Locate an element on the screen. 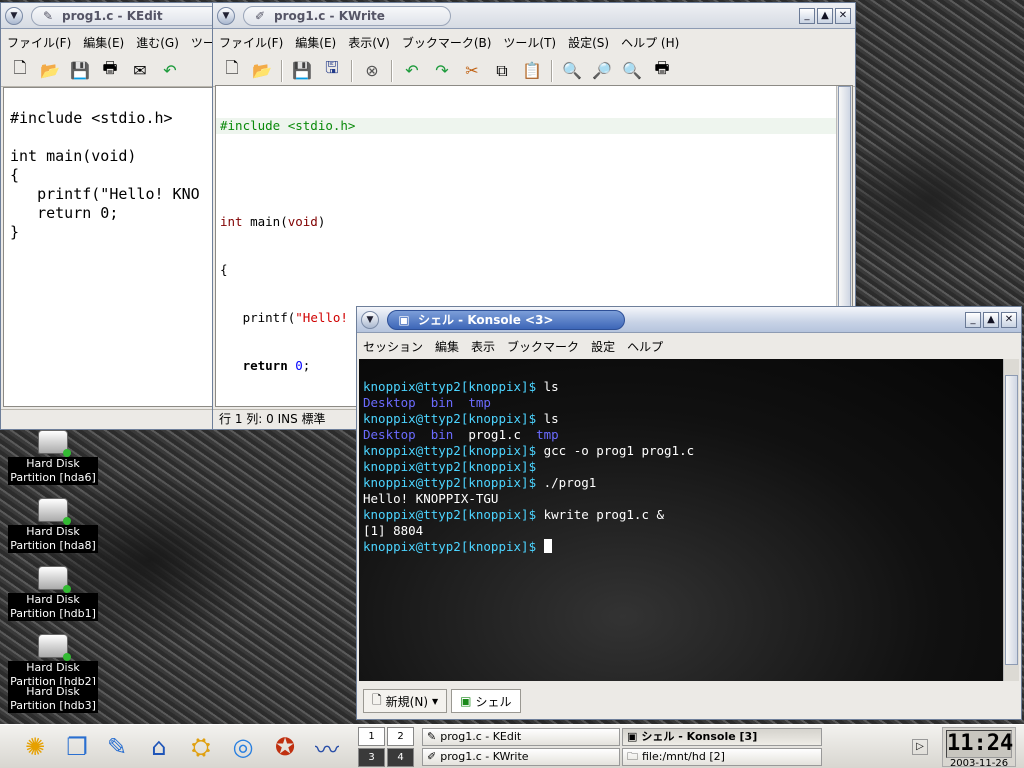 Image resolution: width=1024 pixels, height=768 pixels. tab-shell: ▣ シェル is located at coordinates (486, 701).